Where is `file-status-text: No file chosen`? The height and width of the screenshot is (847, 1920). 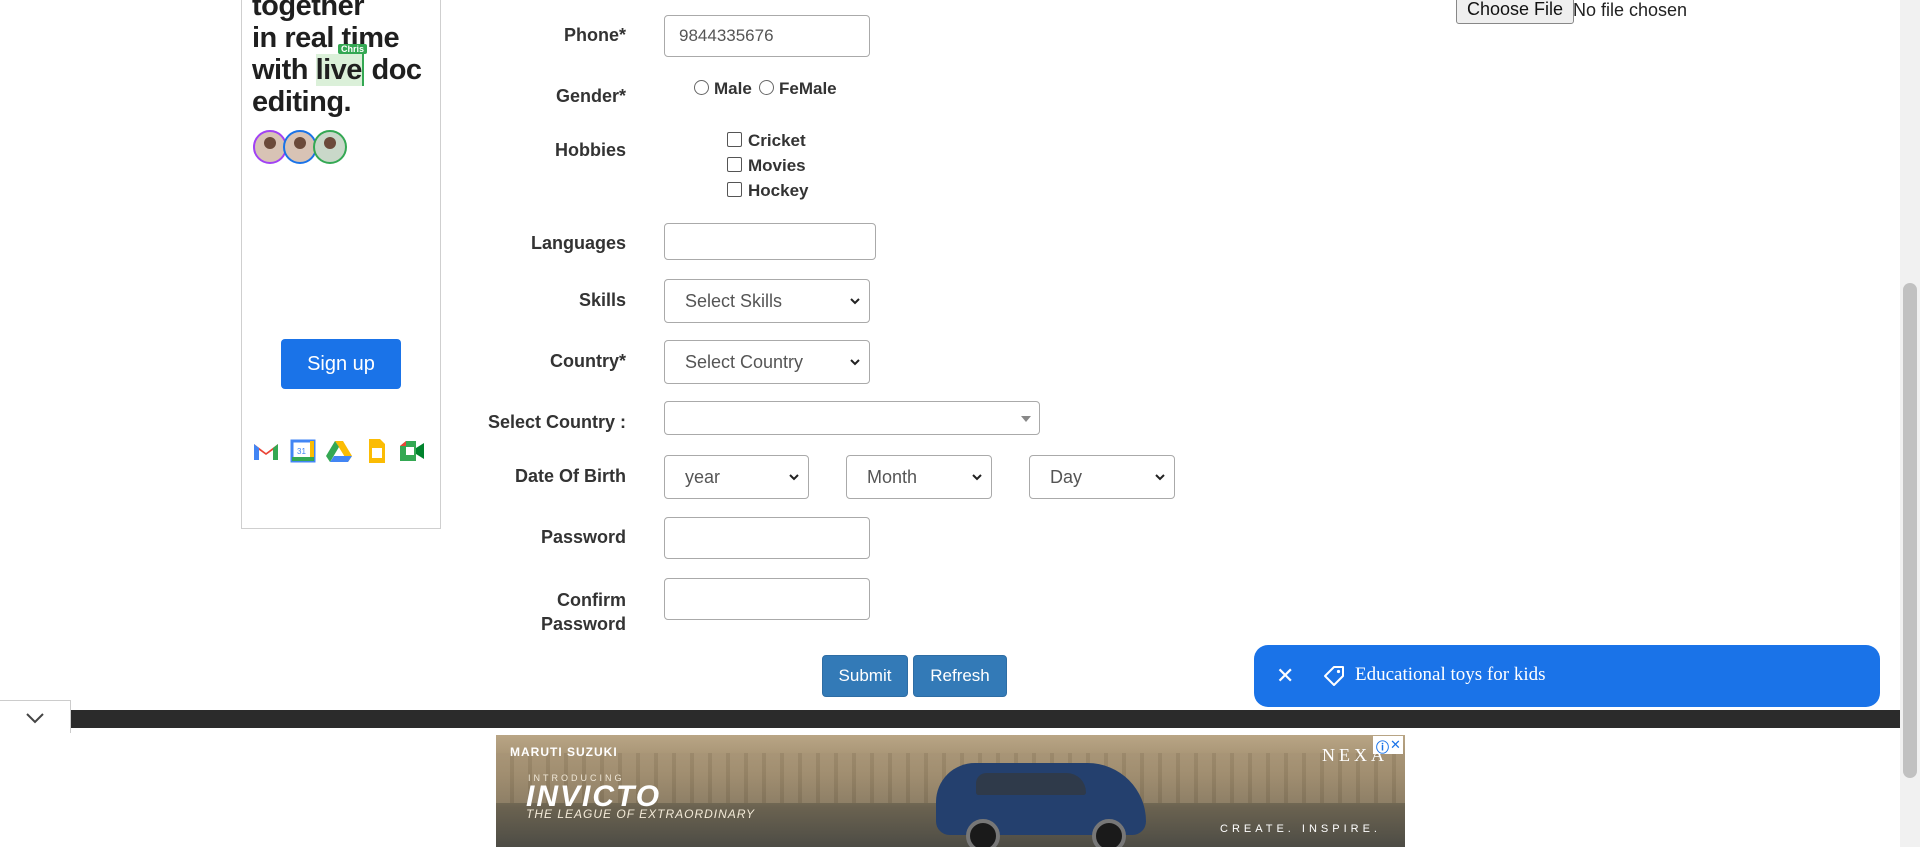 file-status-text: No file chosen is located at coordinates (1630, 10).